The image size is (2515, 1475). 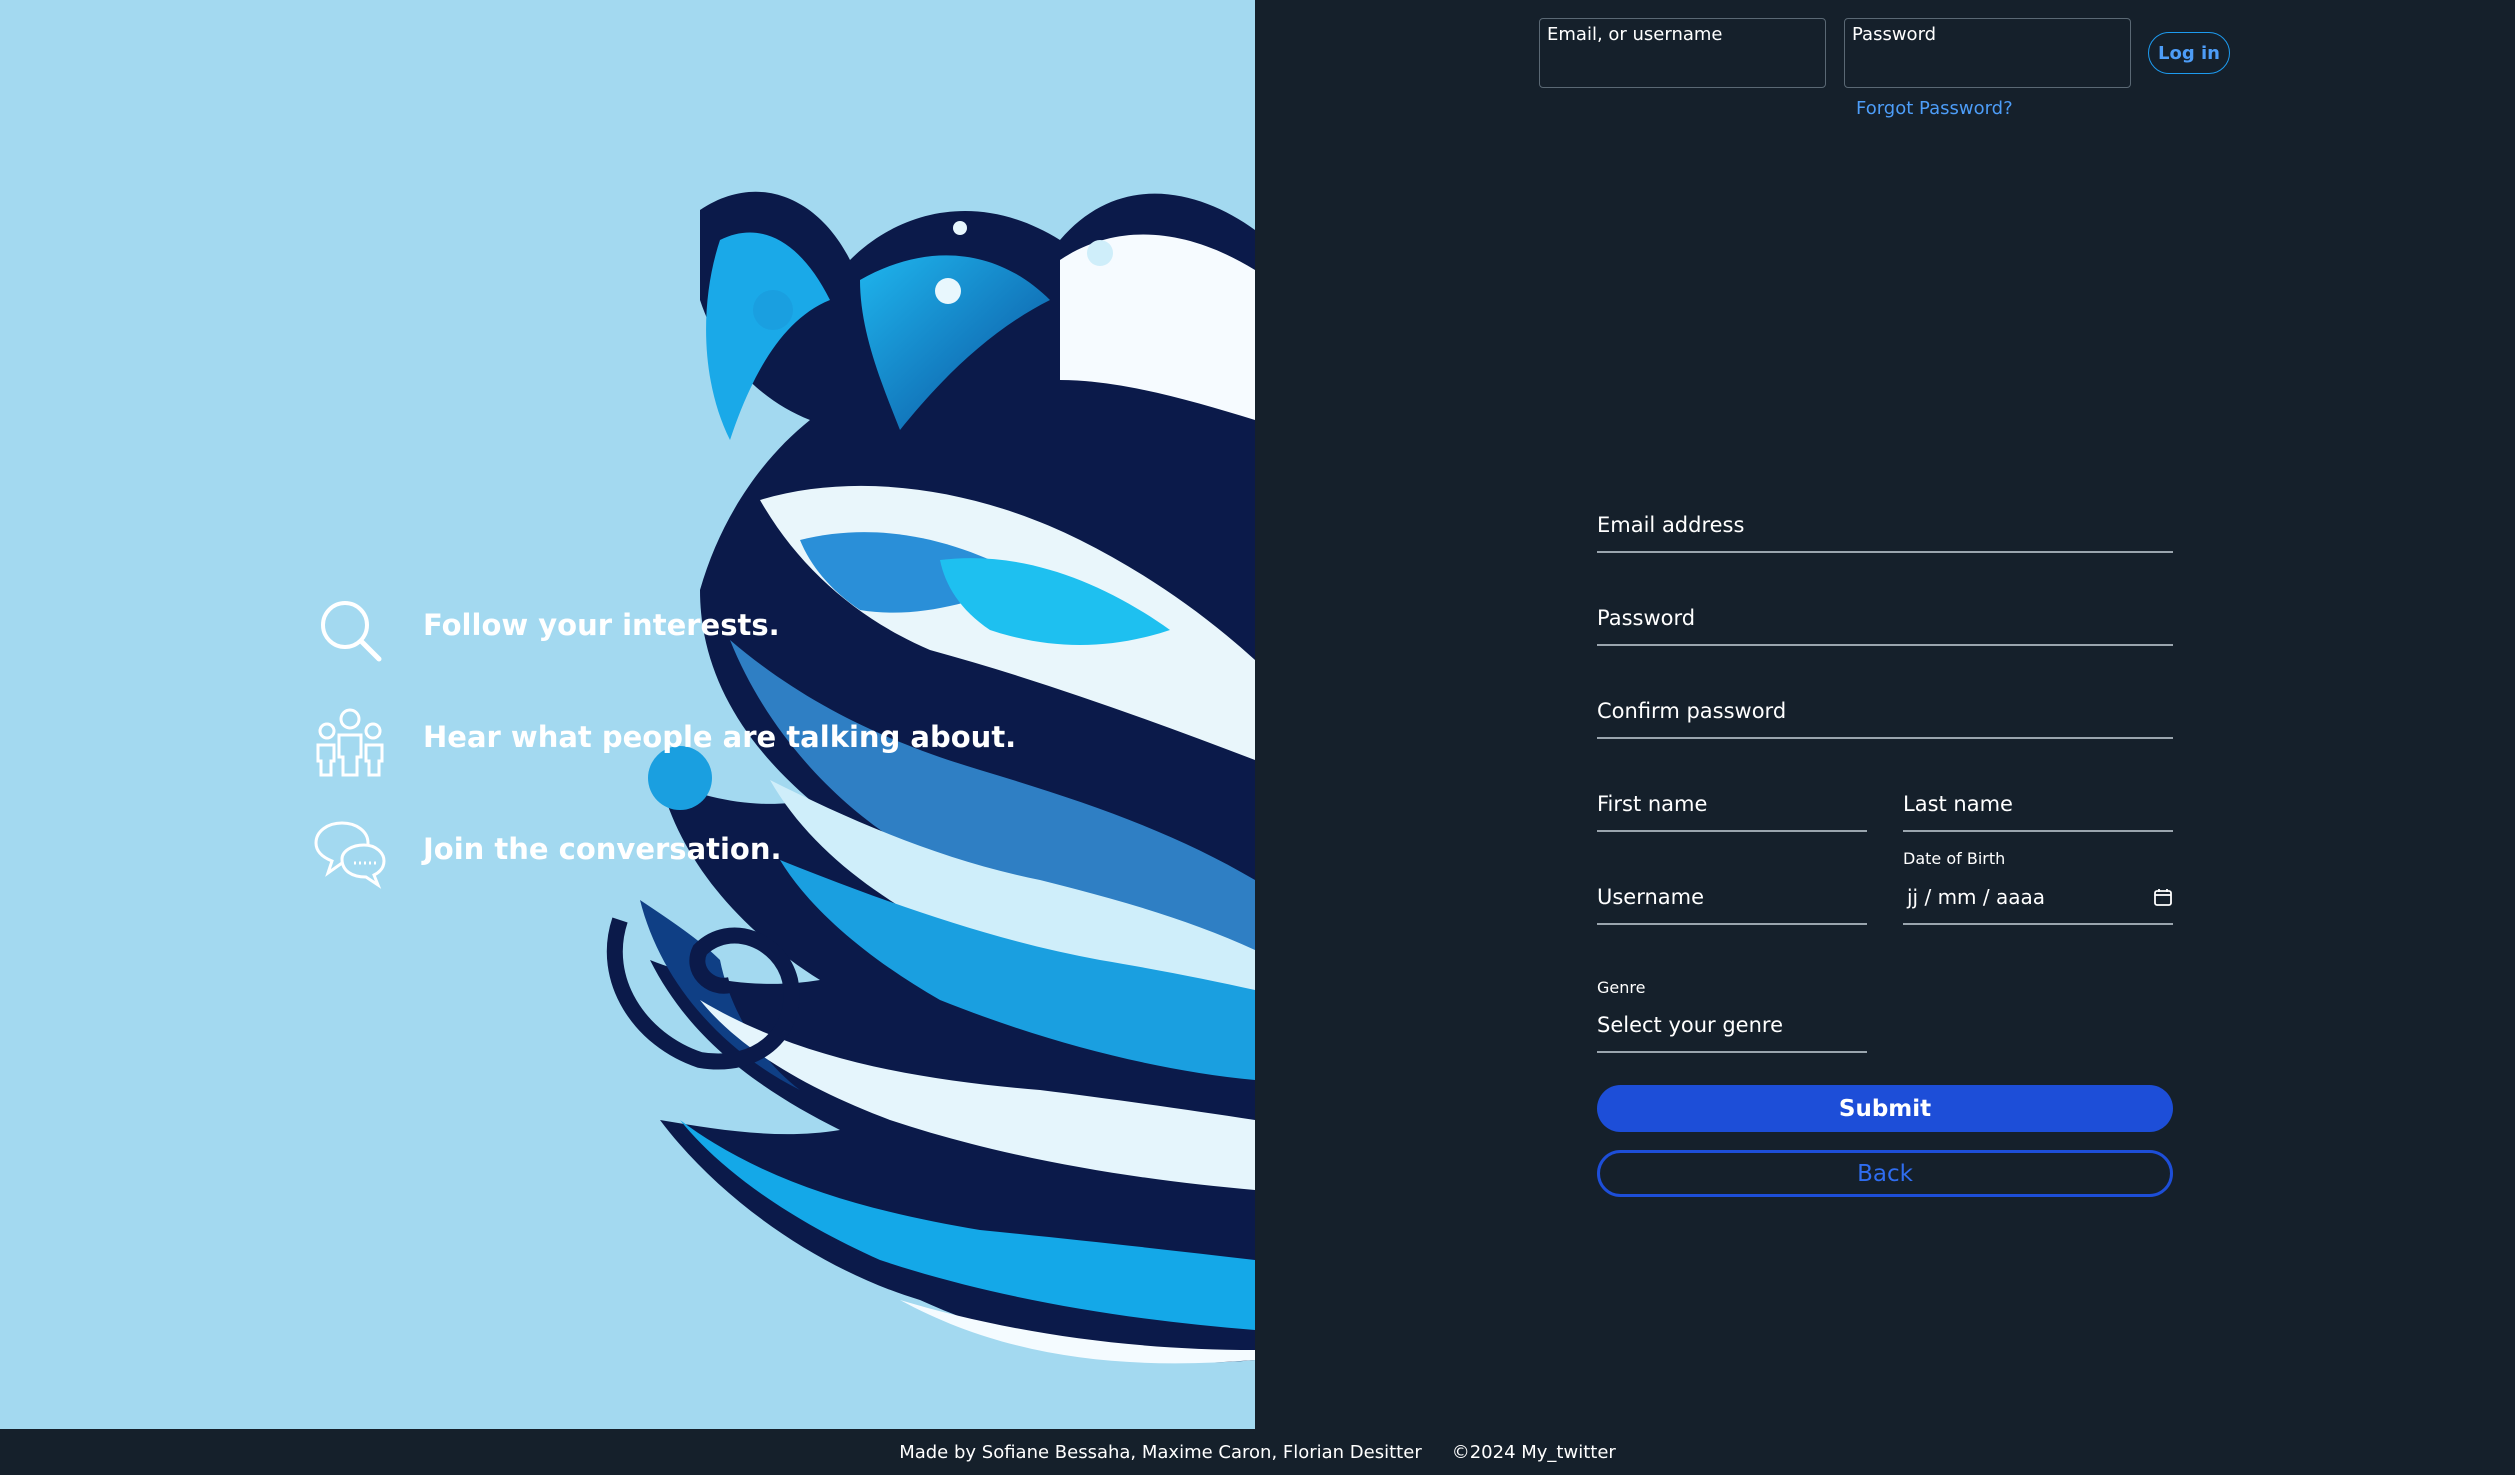 What do you see at coordinates (350, 630) in the screenshot?
I see `search-icon` at bounding box center [350, 630].